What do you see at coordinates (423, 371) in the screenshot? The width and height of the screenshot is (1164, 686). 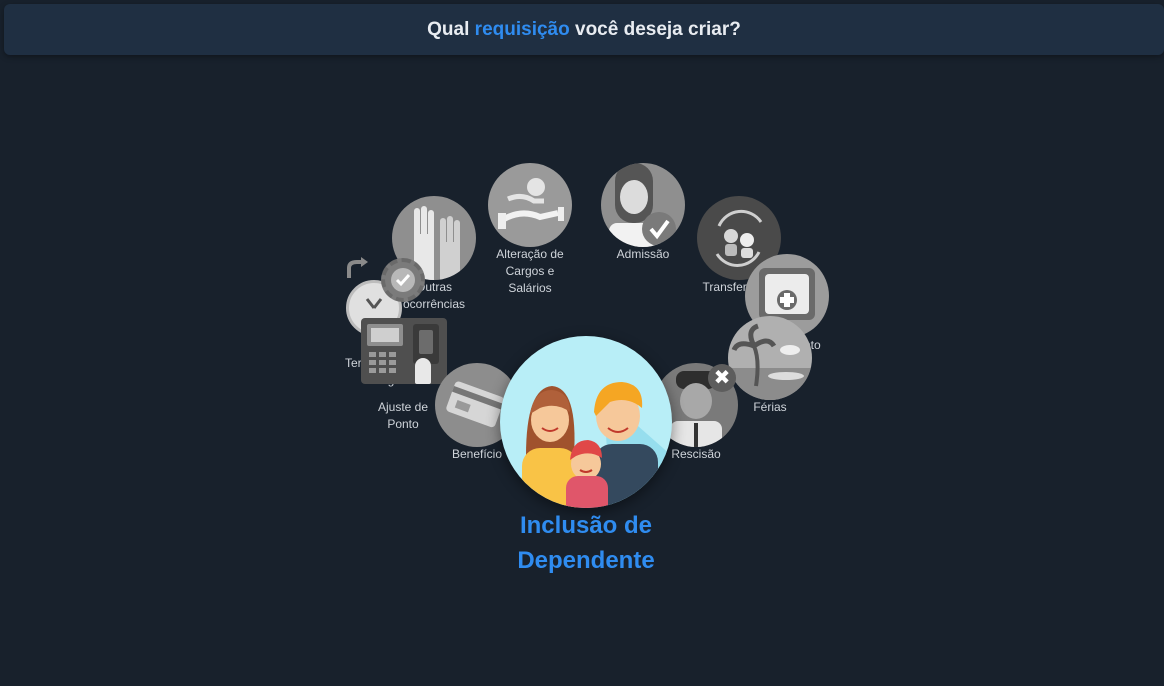 I see `finger-icon` at bounding box center [423, 371].